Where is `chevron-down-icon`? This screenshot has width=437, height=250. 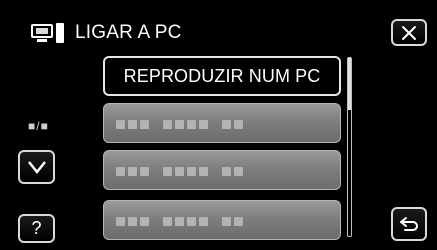 chevron-down-icon is located at coordinates (36, 168).